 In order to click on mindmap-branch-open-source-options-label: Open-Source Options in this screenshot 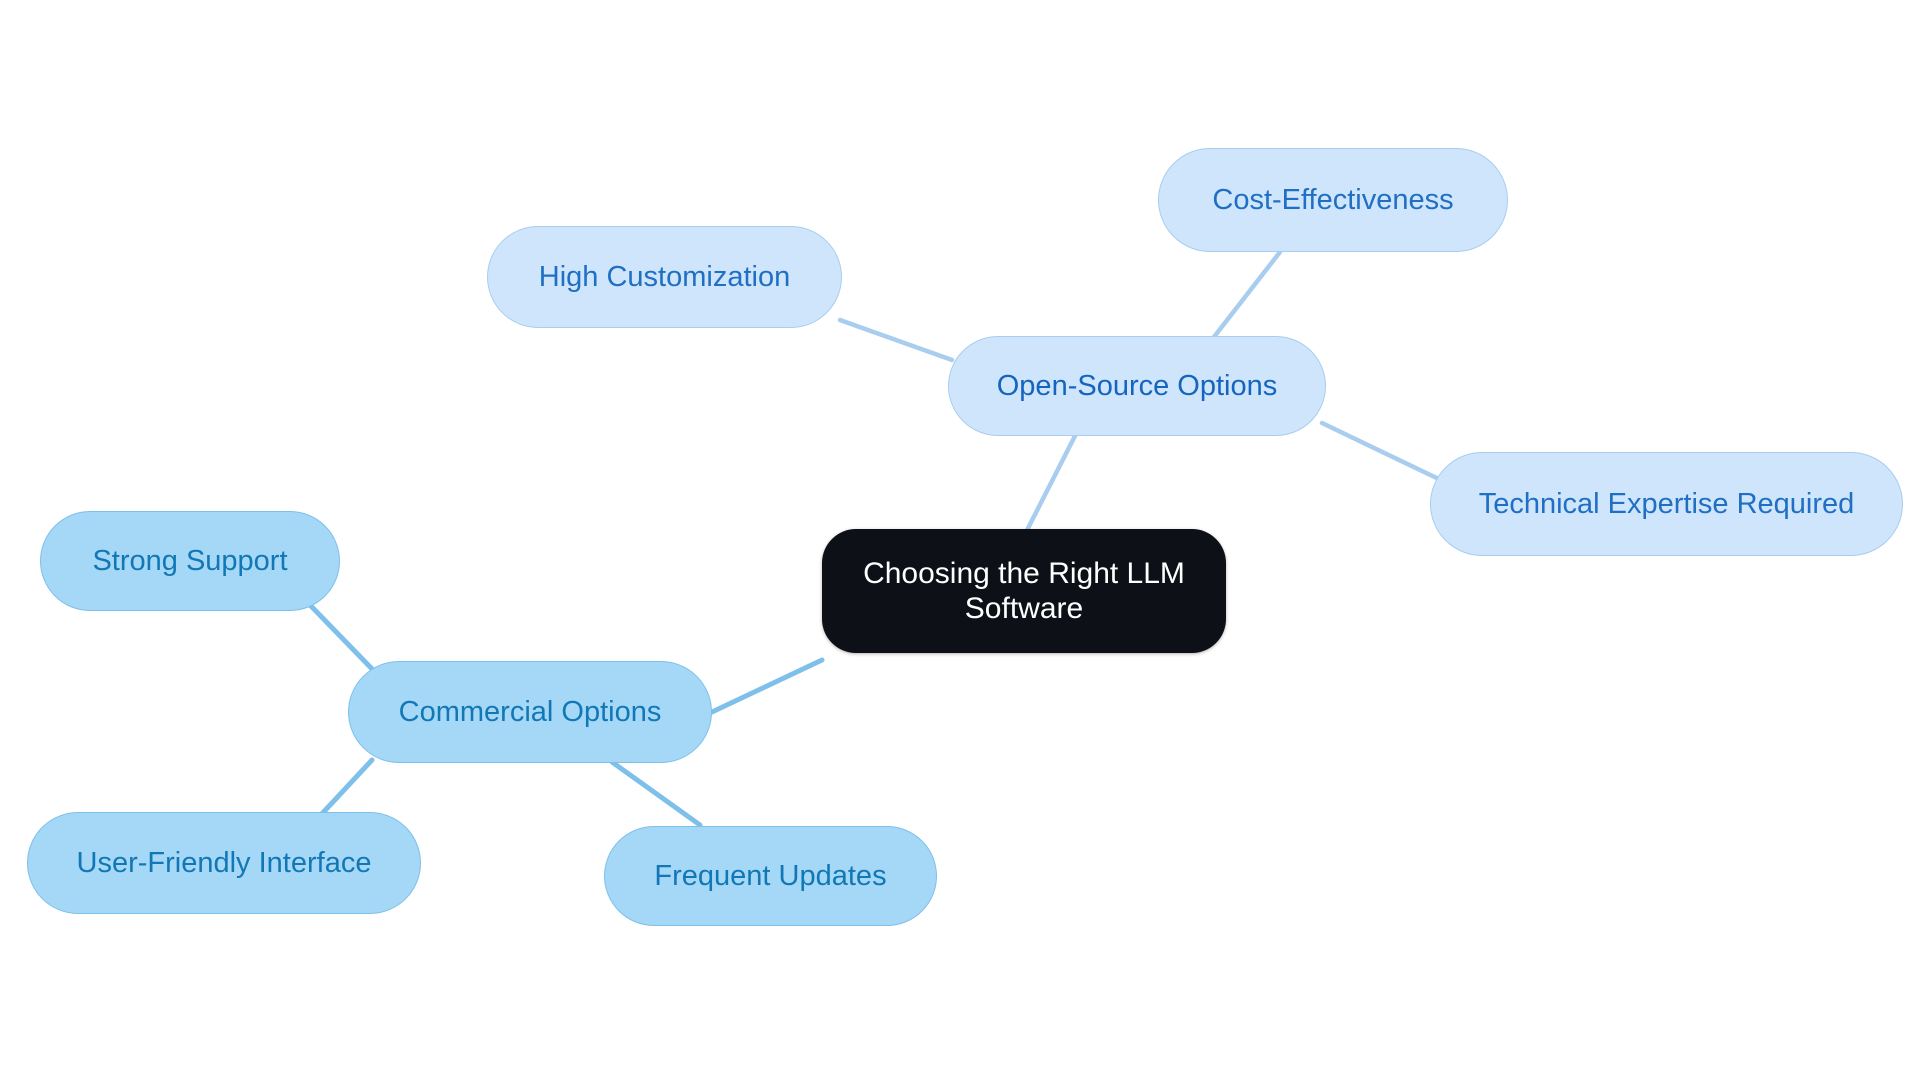, I will do `click(1137, 385)`.